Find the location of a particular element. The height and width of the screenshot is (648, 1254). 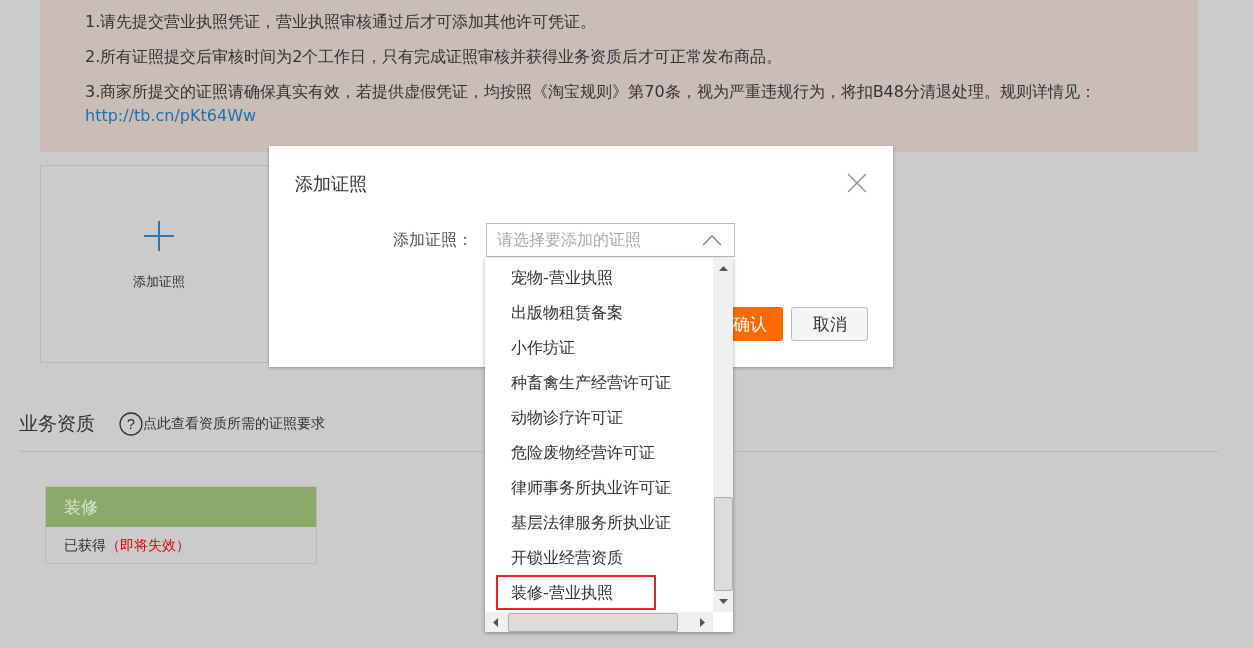

vertical-scrollbar is located at coordinates (723, 435).